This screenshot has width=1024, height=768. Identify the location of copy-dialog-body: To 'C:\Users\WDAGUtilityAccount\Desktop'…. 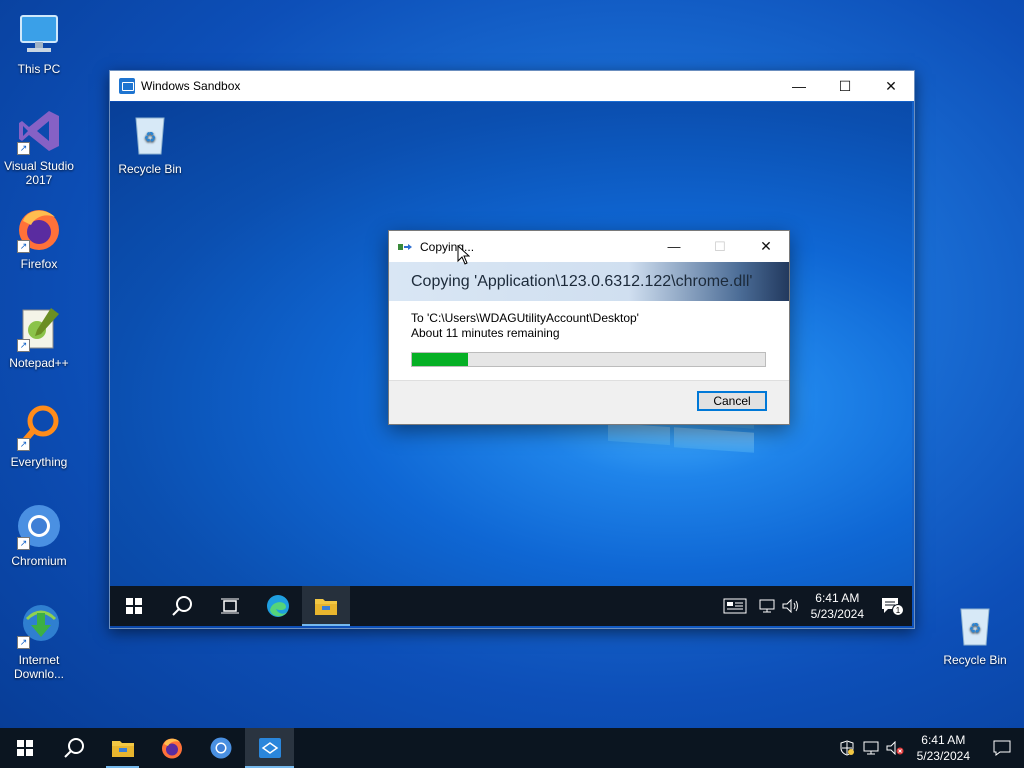
(589, 334).